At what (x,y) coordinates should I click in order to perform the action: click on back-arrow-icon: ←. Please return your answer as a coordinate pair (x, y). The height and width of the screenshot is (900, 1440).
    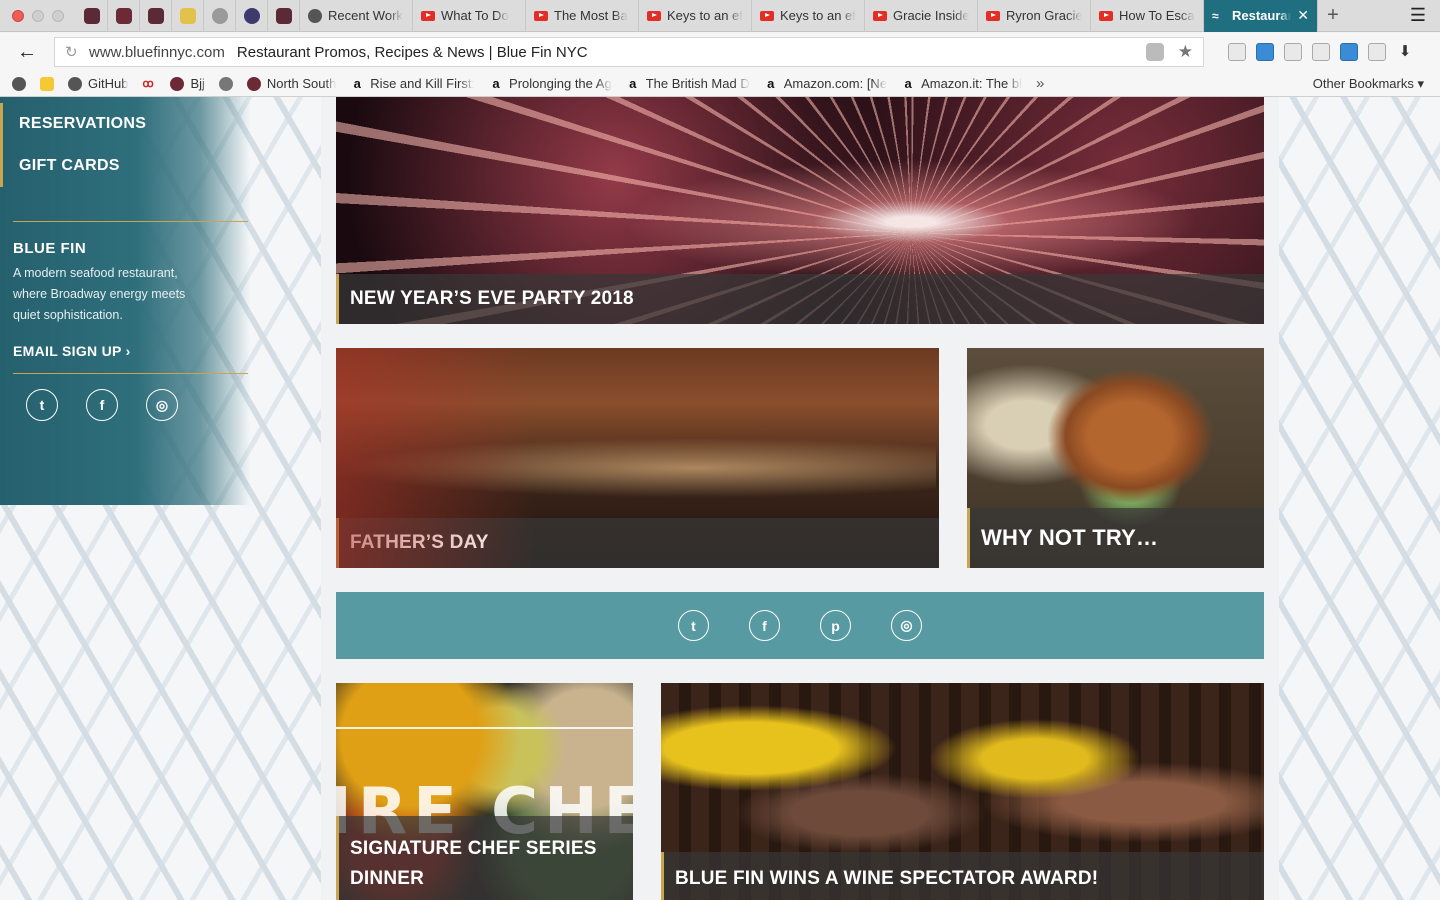
    Looking at the image, I should click on (27, 52).